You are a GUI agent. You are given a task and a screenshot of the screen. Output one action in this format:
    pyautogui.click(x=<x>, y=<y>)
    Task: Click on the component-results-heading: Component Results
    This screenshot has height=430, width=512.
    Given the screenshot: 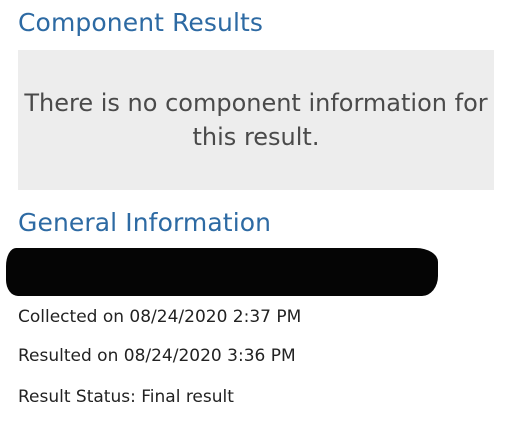 What is the action you would take?
    pyautogui.click(x=141, y=22)
    